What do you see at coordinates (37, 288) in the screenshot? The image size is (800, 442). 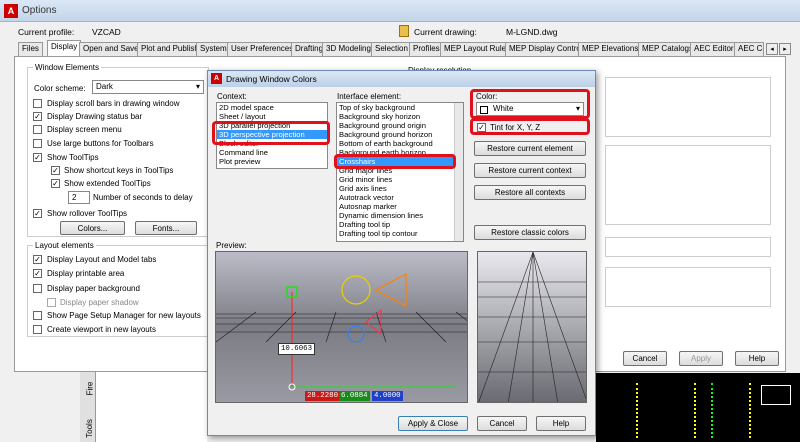 I see `paper-background-checkbox` at bounding box center [37, 288].